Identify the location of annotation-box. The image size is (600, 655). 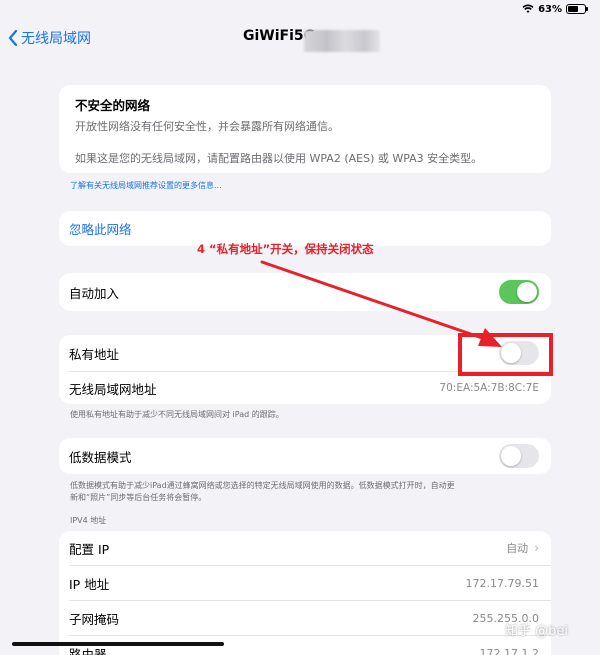
(505, 354).